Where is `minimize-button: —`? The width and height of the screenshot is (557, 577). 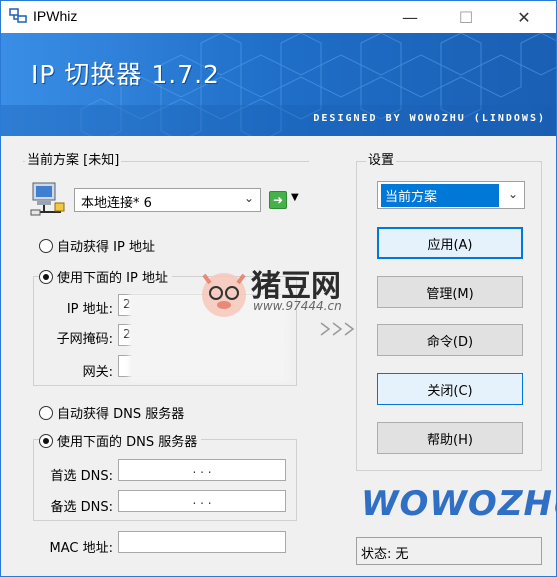 minimize-button: — is located at coordinates (410, 17).